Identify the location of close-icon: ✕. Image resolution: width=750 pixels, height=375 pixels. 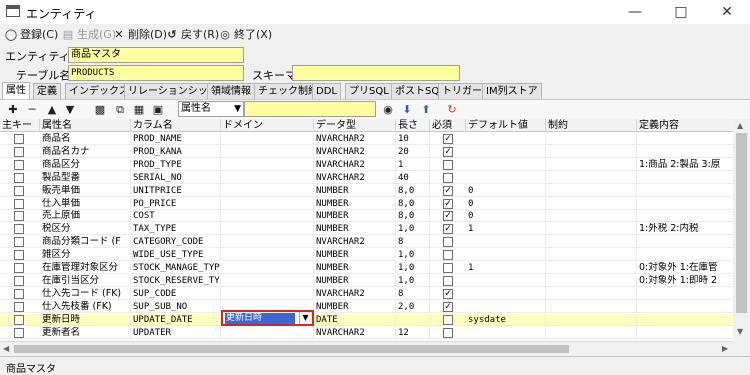
(727, 12).